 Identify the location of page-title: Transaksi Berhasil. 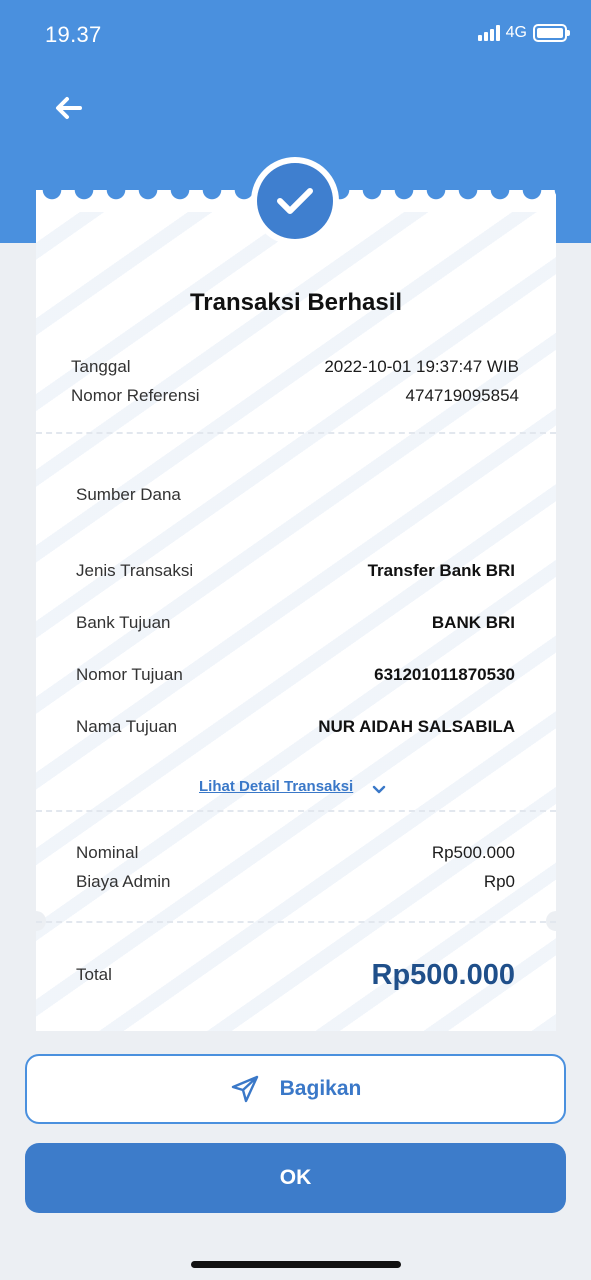
(296, 302).